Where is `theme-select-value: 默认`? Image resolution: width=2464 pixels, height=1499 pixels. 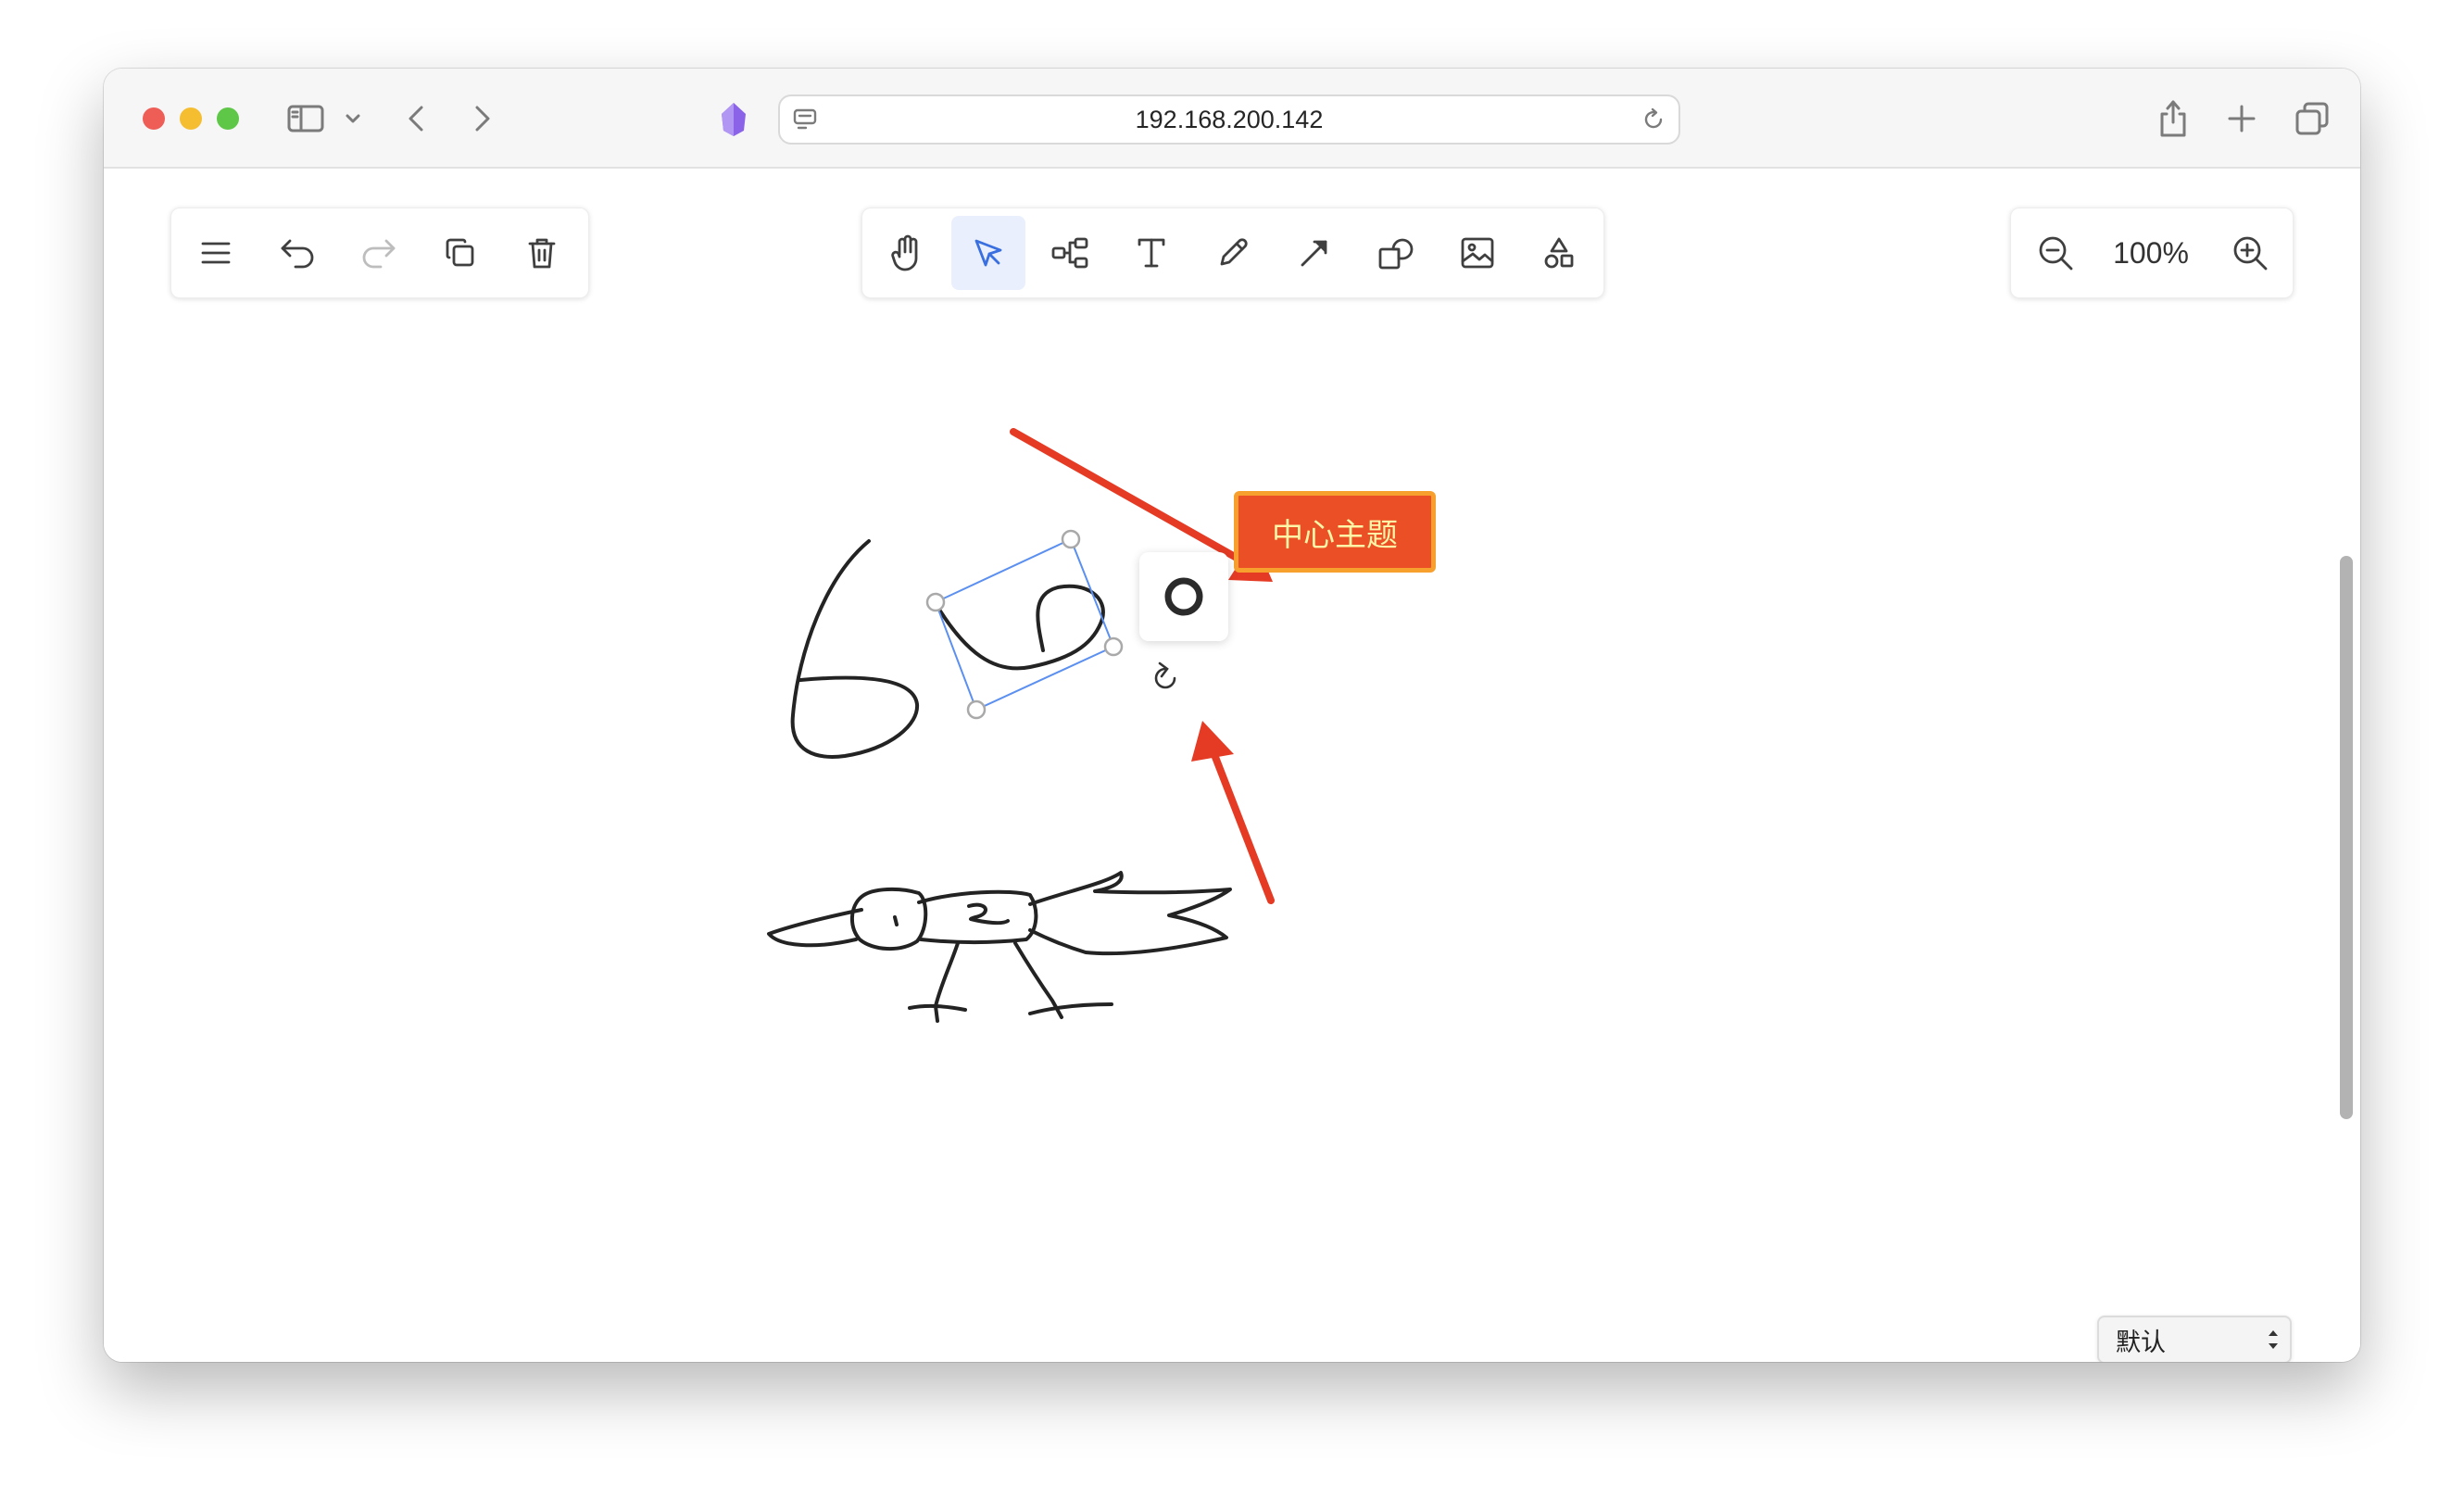
theme-select-value: 默认 is located at coordinates (2141, 1342).